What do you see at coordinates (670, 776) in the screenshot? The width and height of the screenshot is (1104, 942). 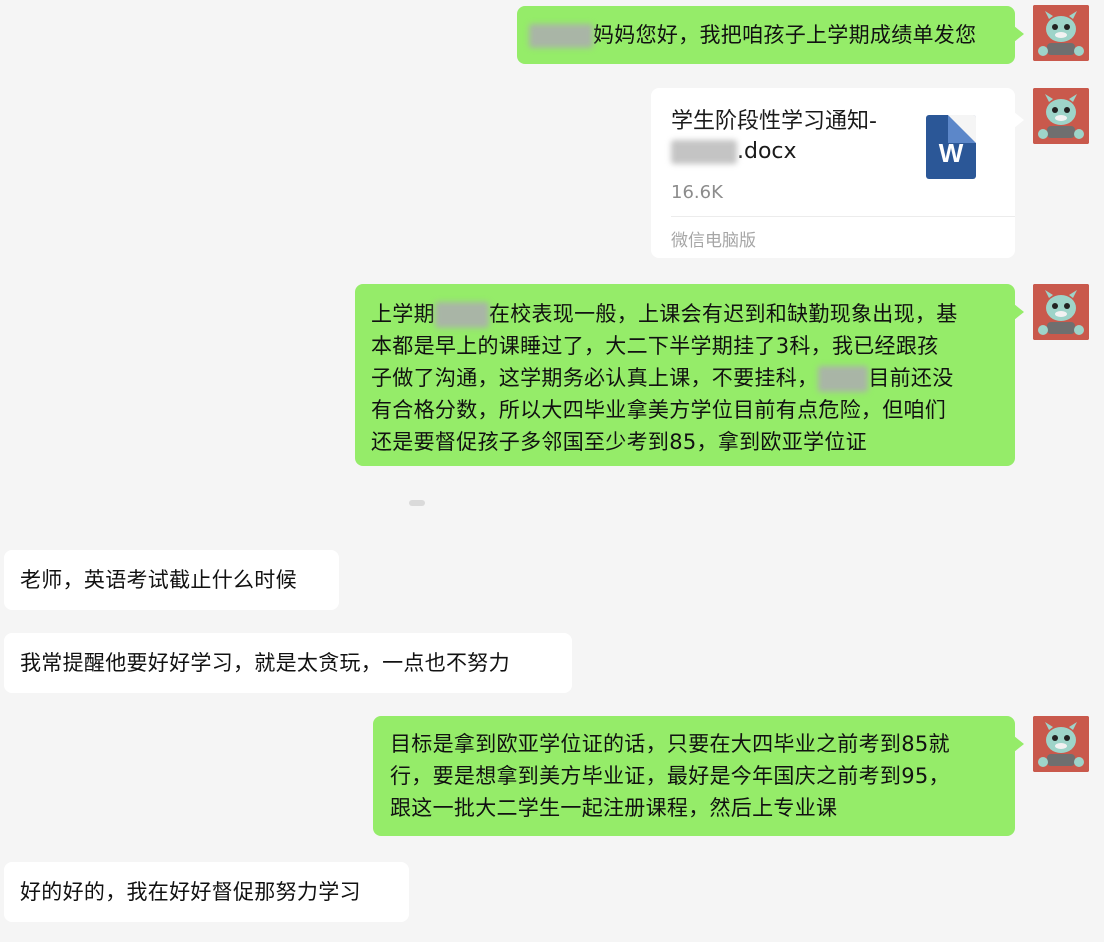 I see `message-line: 行，要是想拿到美方毕业证，最好是今年国庆之前考到95，` at bounding box center [670, 776].